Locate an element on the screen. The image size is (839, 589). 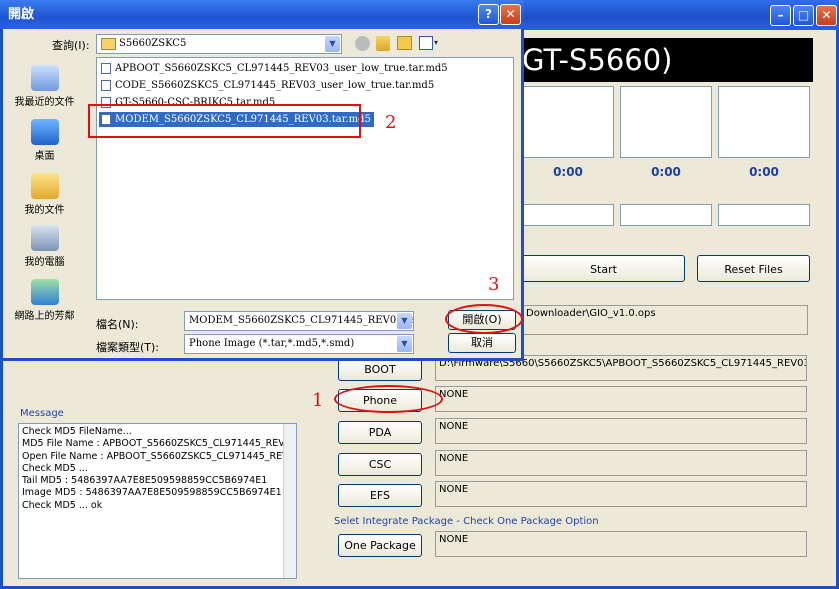
reset-files-button: Reset Files is located at coordinates (753, 268).